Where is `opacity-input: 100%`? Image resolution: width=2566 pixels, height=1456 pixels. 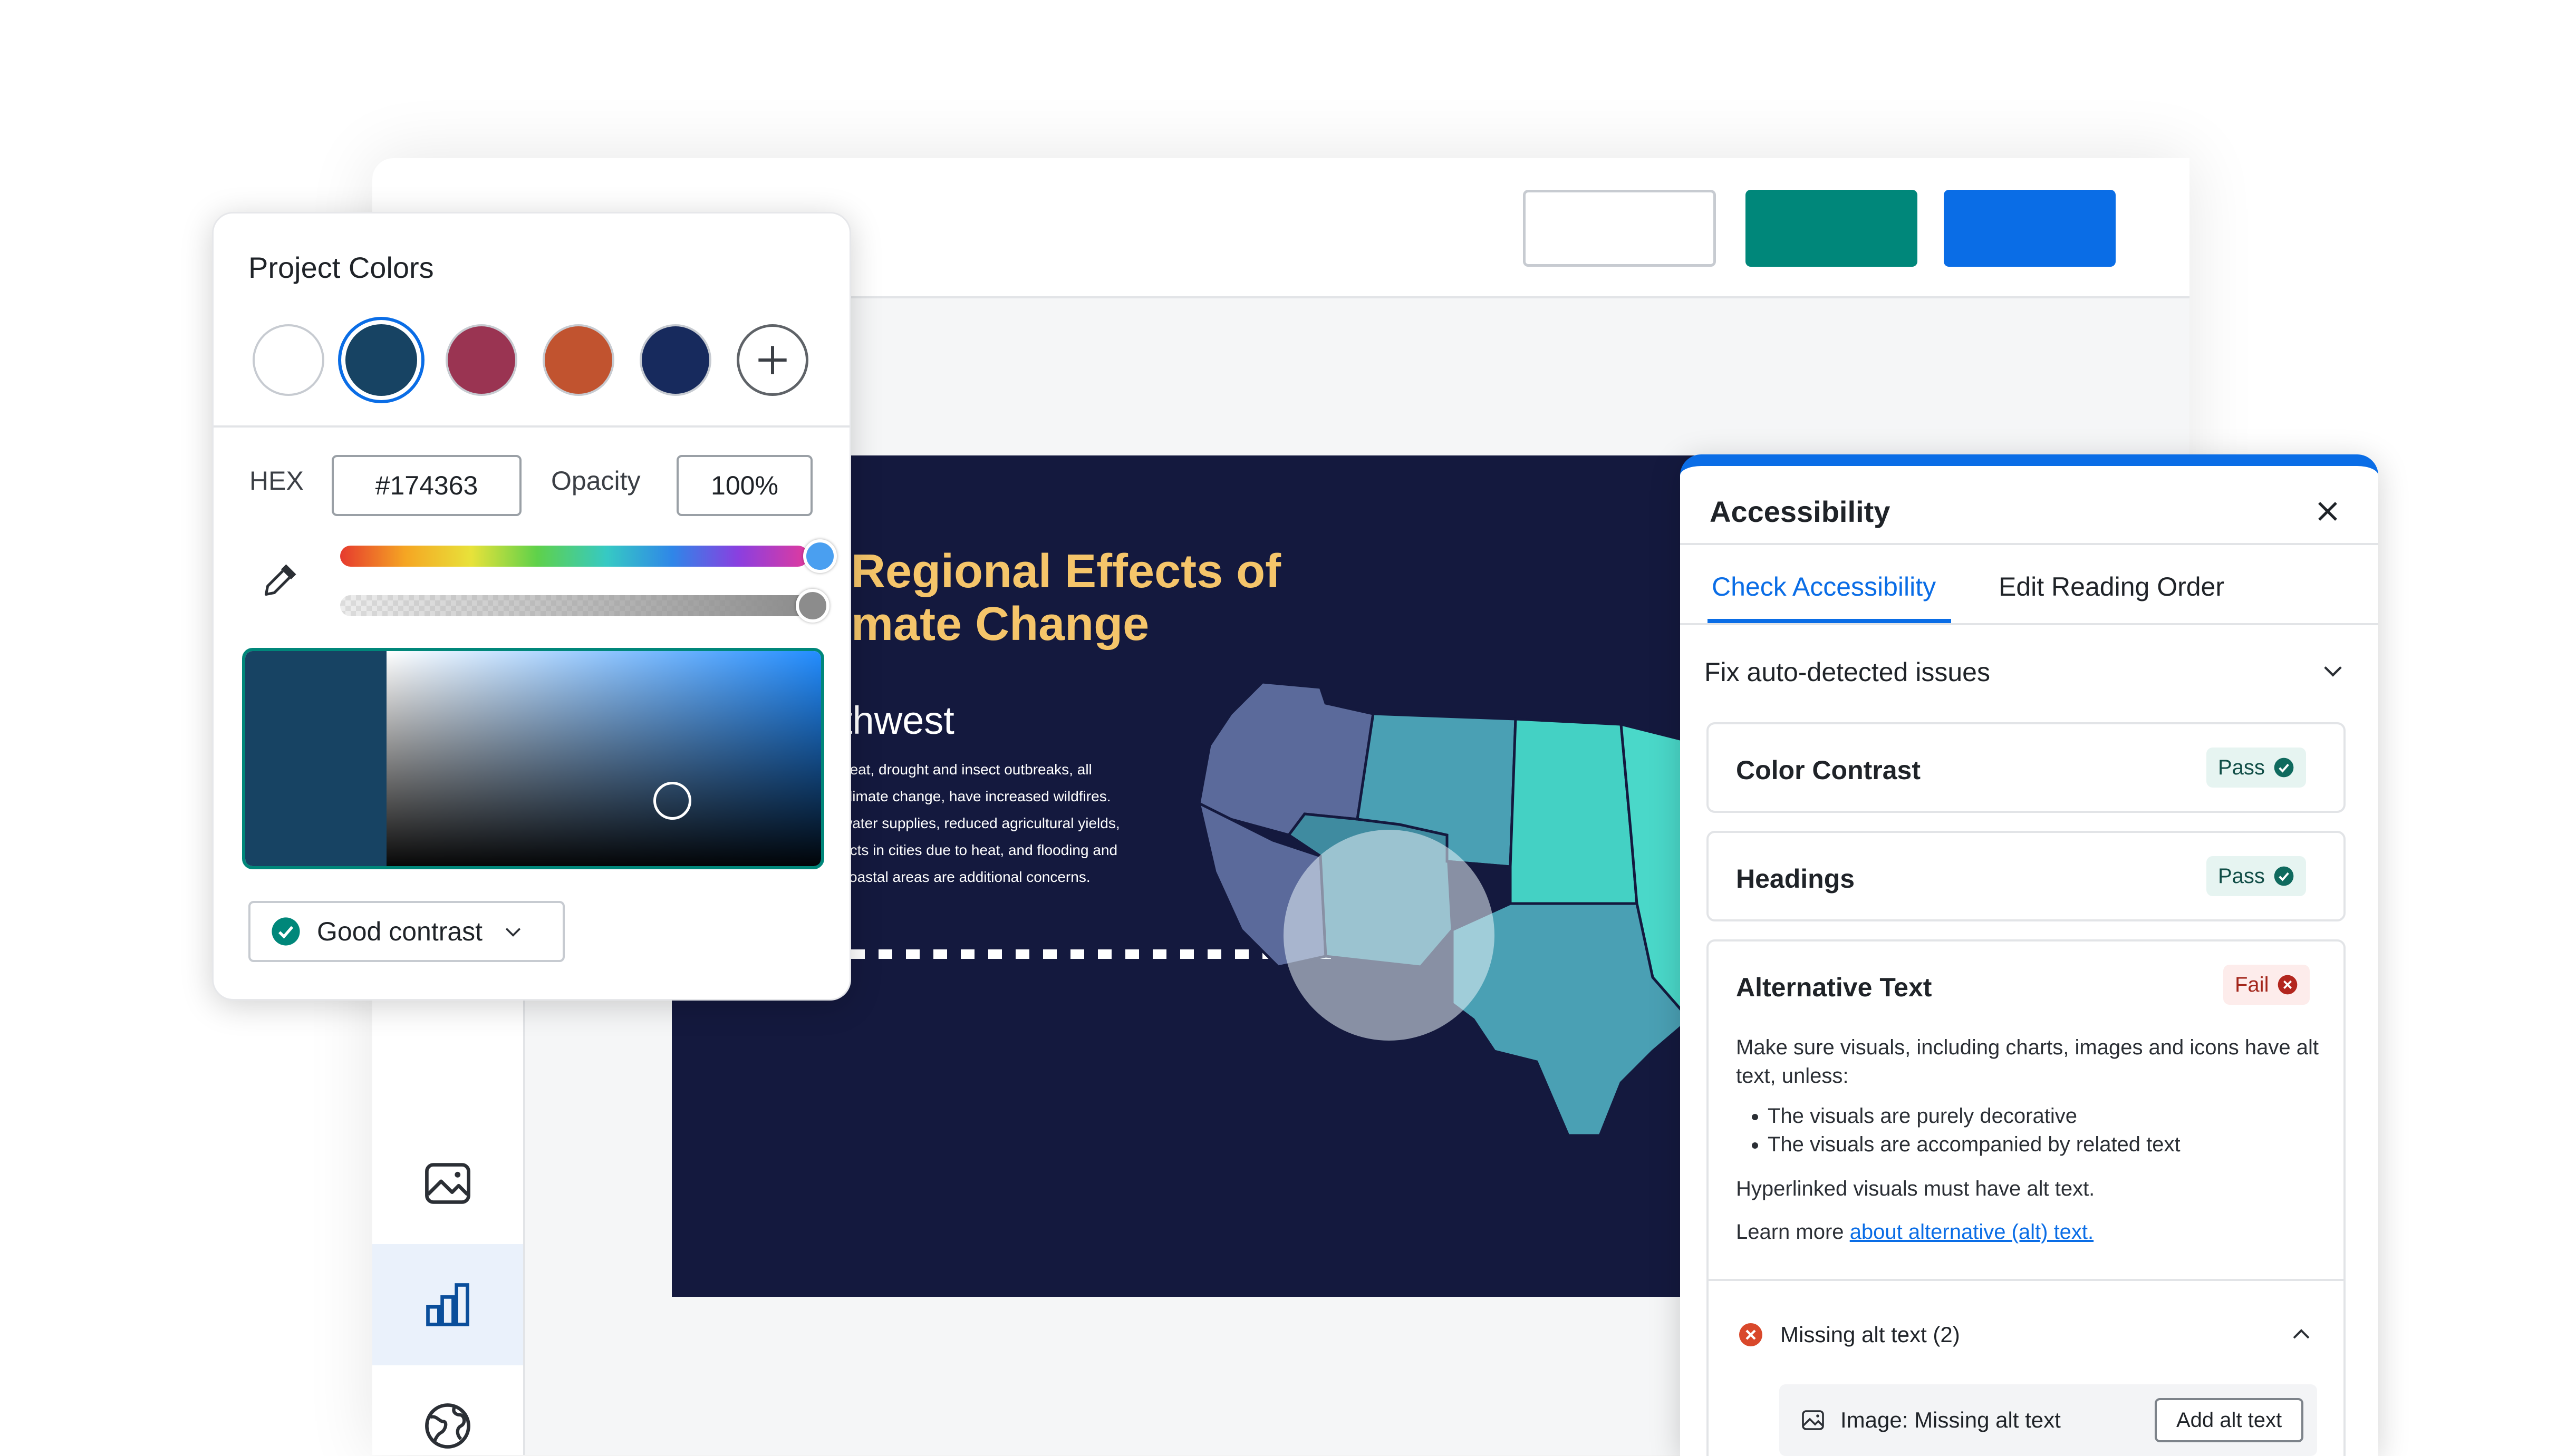 opacity-input: 100% is located at coordinates (745, 485).